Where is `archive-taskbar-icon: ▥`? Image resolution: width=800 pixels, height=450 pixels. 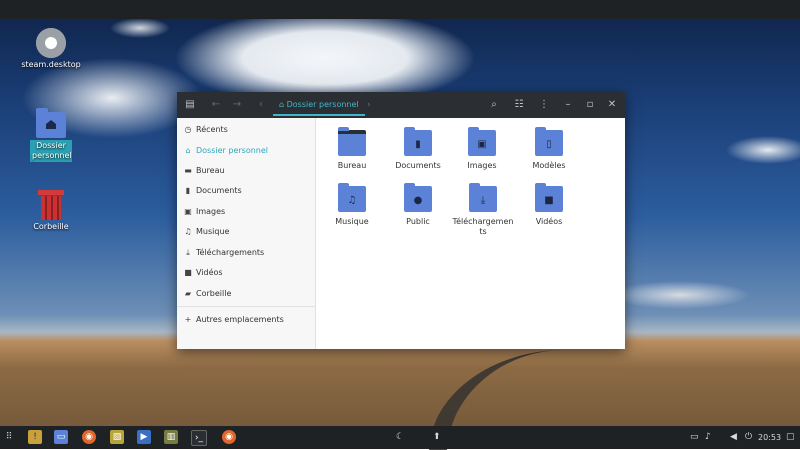
archive-taskbar-icon: ▥ is located at coordinates (171, 437).